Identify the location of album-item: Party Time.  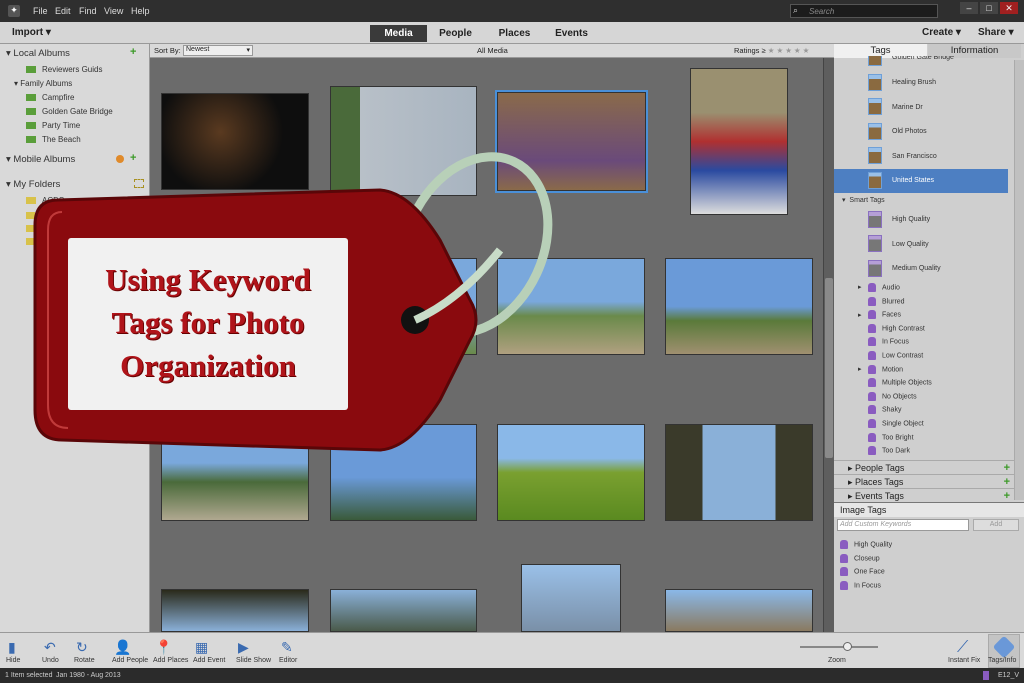
(53, 125).